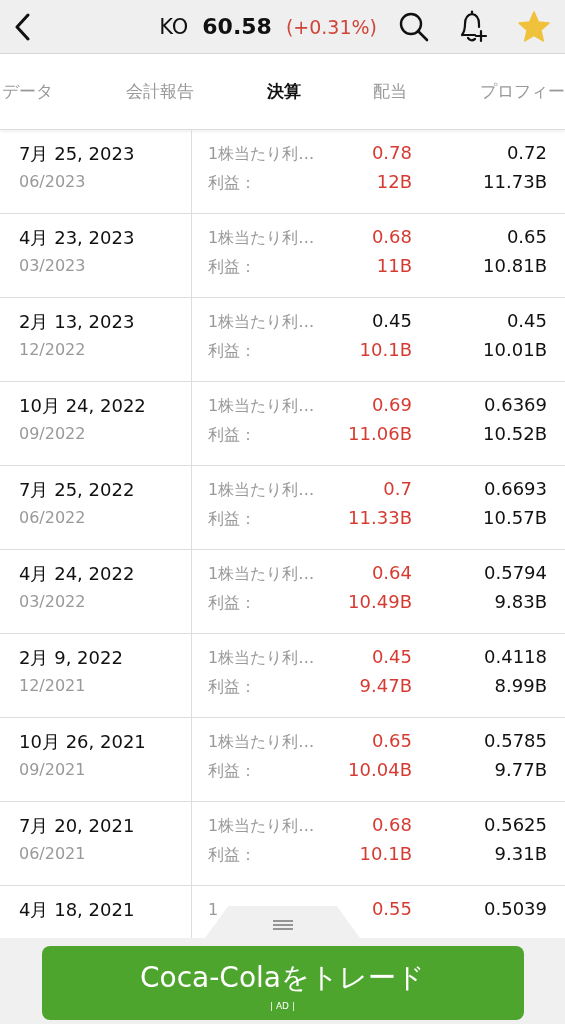 The height and width of the screenshot is (1024, 565). What do you see at coordinates (331, 27) in the screenshot?
I see `price-change: (+0.31%)` at bounding box center [331, 27].